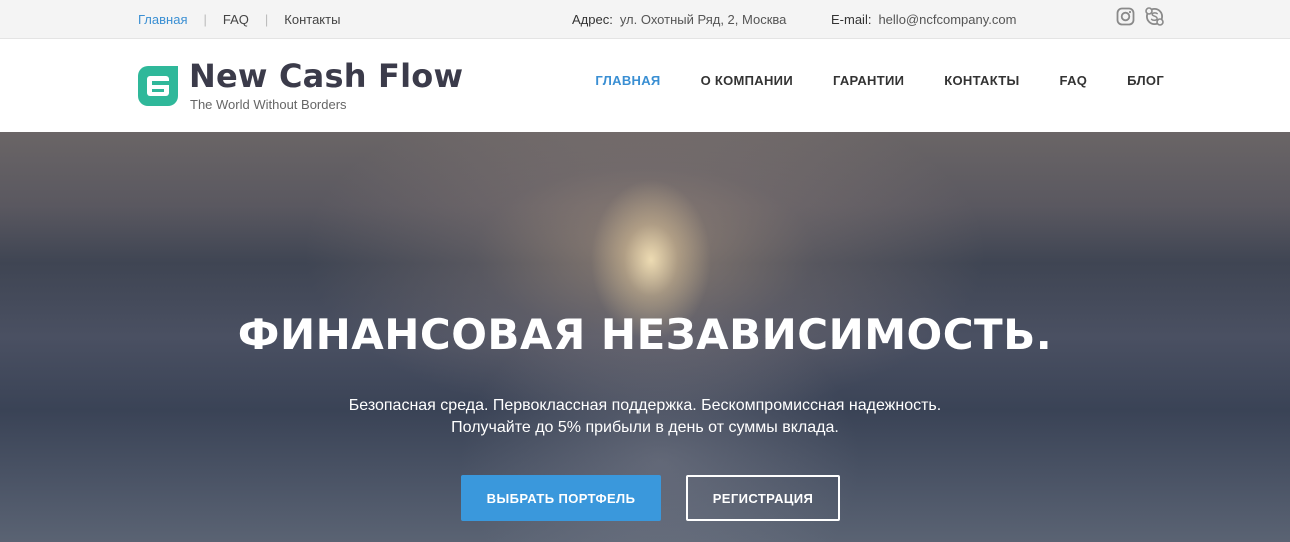  What do you see at coordinates (1145, 80) in the screenshot?
I see `nav-item-blog: БЛОГ` at bounding box center [1145, 80].